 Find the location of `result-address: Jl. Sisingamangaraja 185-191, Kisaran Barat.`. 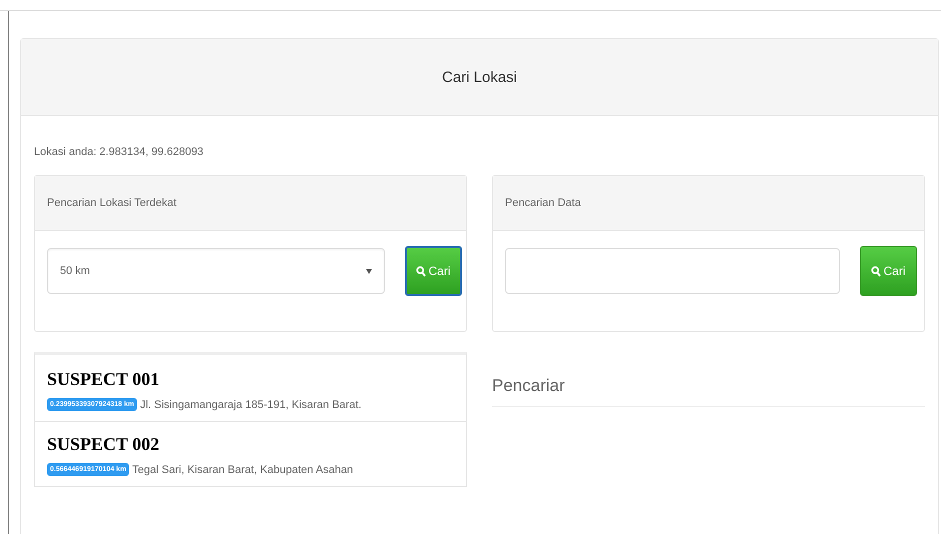

result-address: Jl. Sisingamangaraja 185-191, Kisaran Barat. is located at coordinates (251, 404).